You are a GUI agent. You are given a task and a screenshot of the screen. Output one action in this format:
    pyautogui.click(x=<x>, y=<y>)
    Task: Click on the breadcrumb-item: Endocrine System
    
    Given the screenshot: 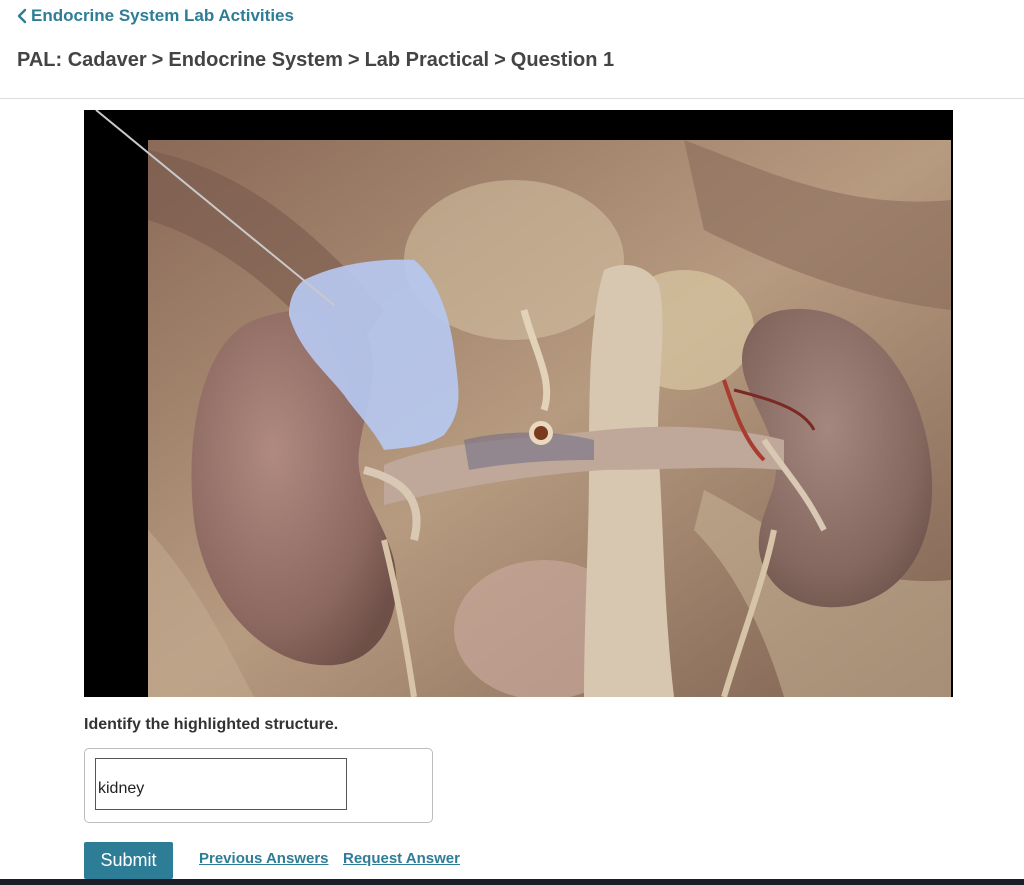 What is the action you would take?
    pyautogui.click(x=255, y=60)
    